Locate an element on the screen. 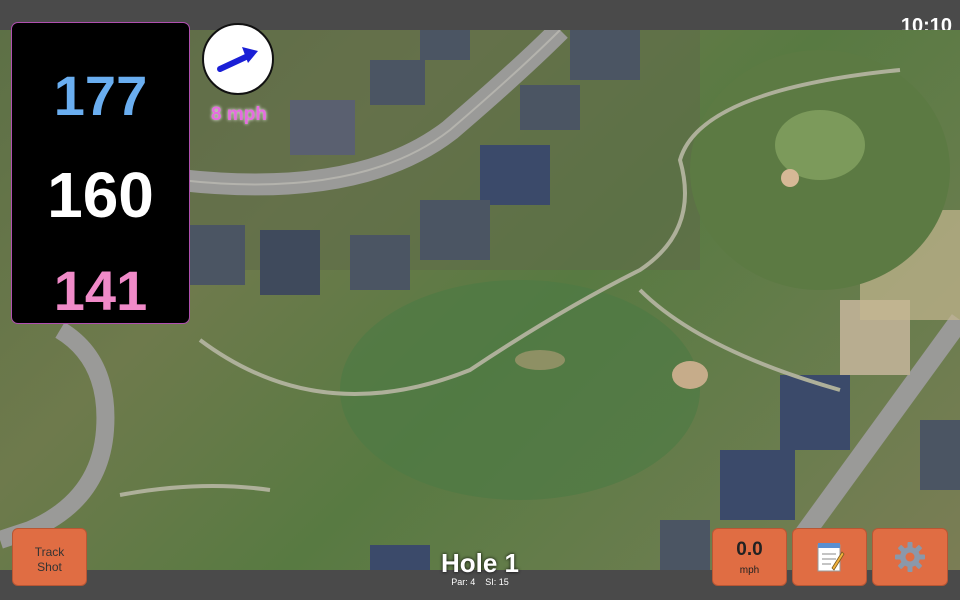 The height and width of the screenshot is (600, 960). track-shot-button: Track Shot is located at coordinates (49, 557).